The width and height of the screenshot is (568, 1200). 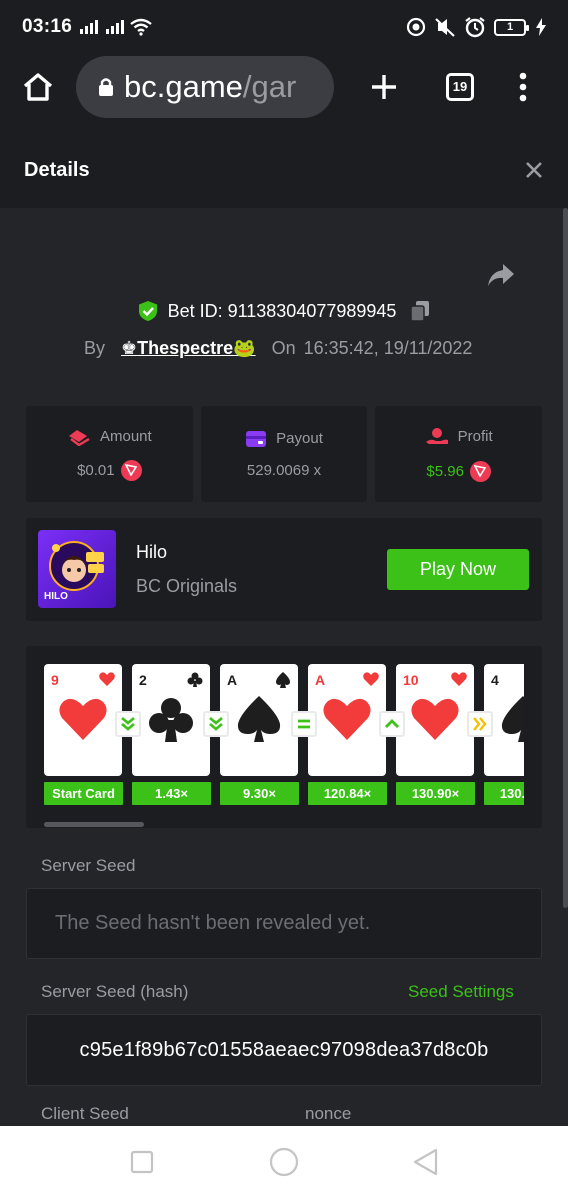 I want to click on home-icon, so click(x=38, y=87).